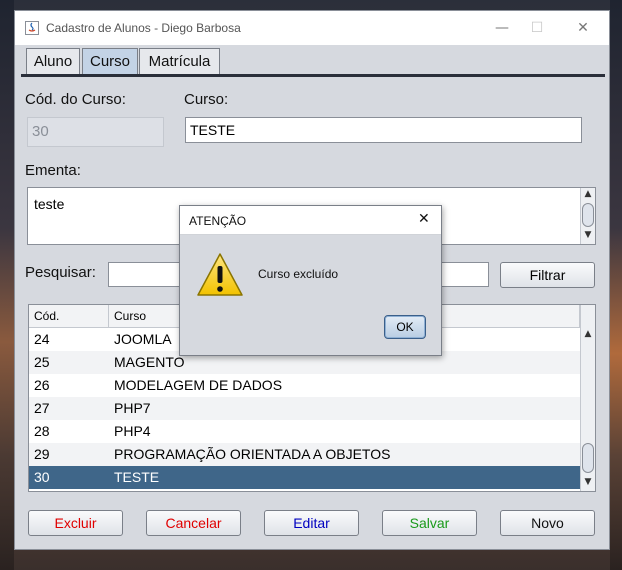 The height and width of the screenshot is (570, 622). Describe the element at coordinates (42, 431) in the screenshot. I see `cell-code: 28` at that location.